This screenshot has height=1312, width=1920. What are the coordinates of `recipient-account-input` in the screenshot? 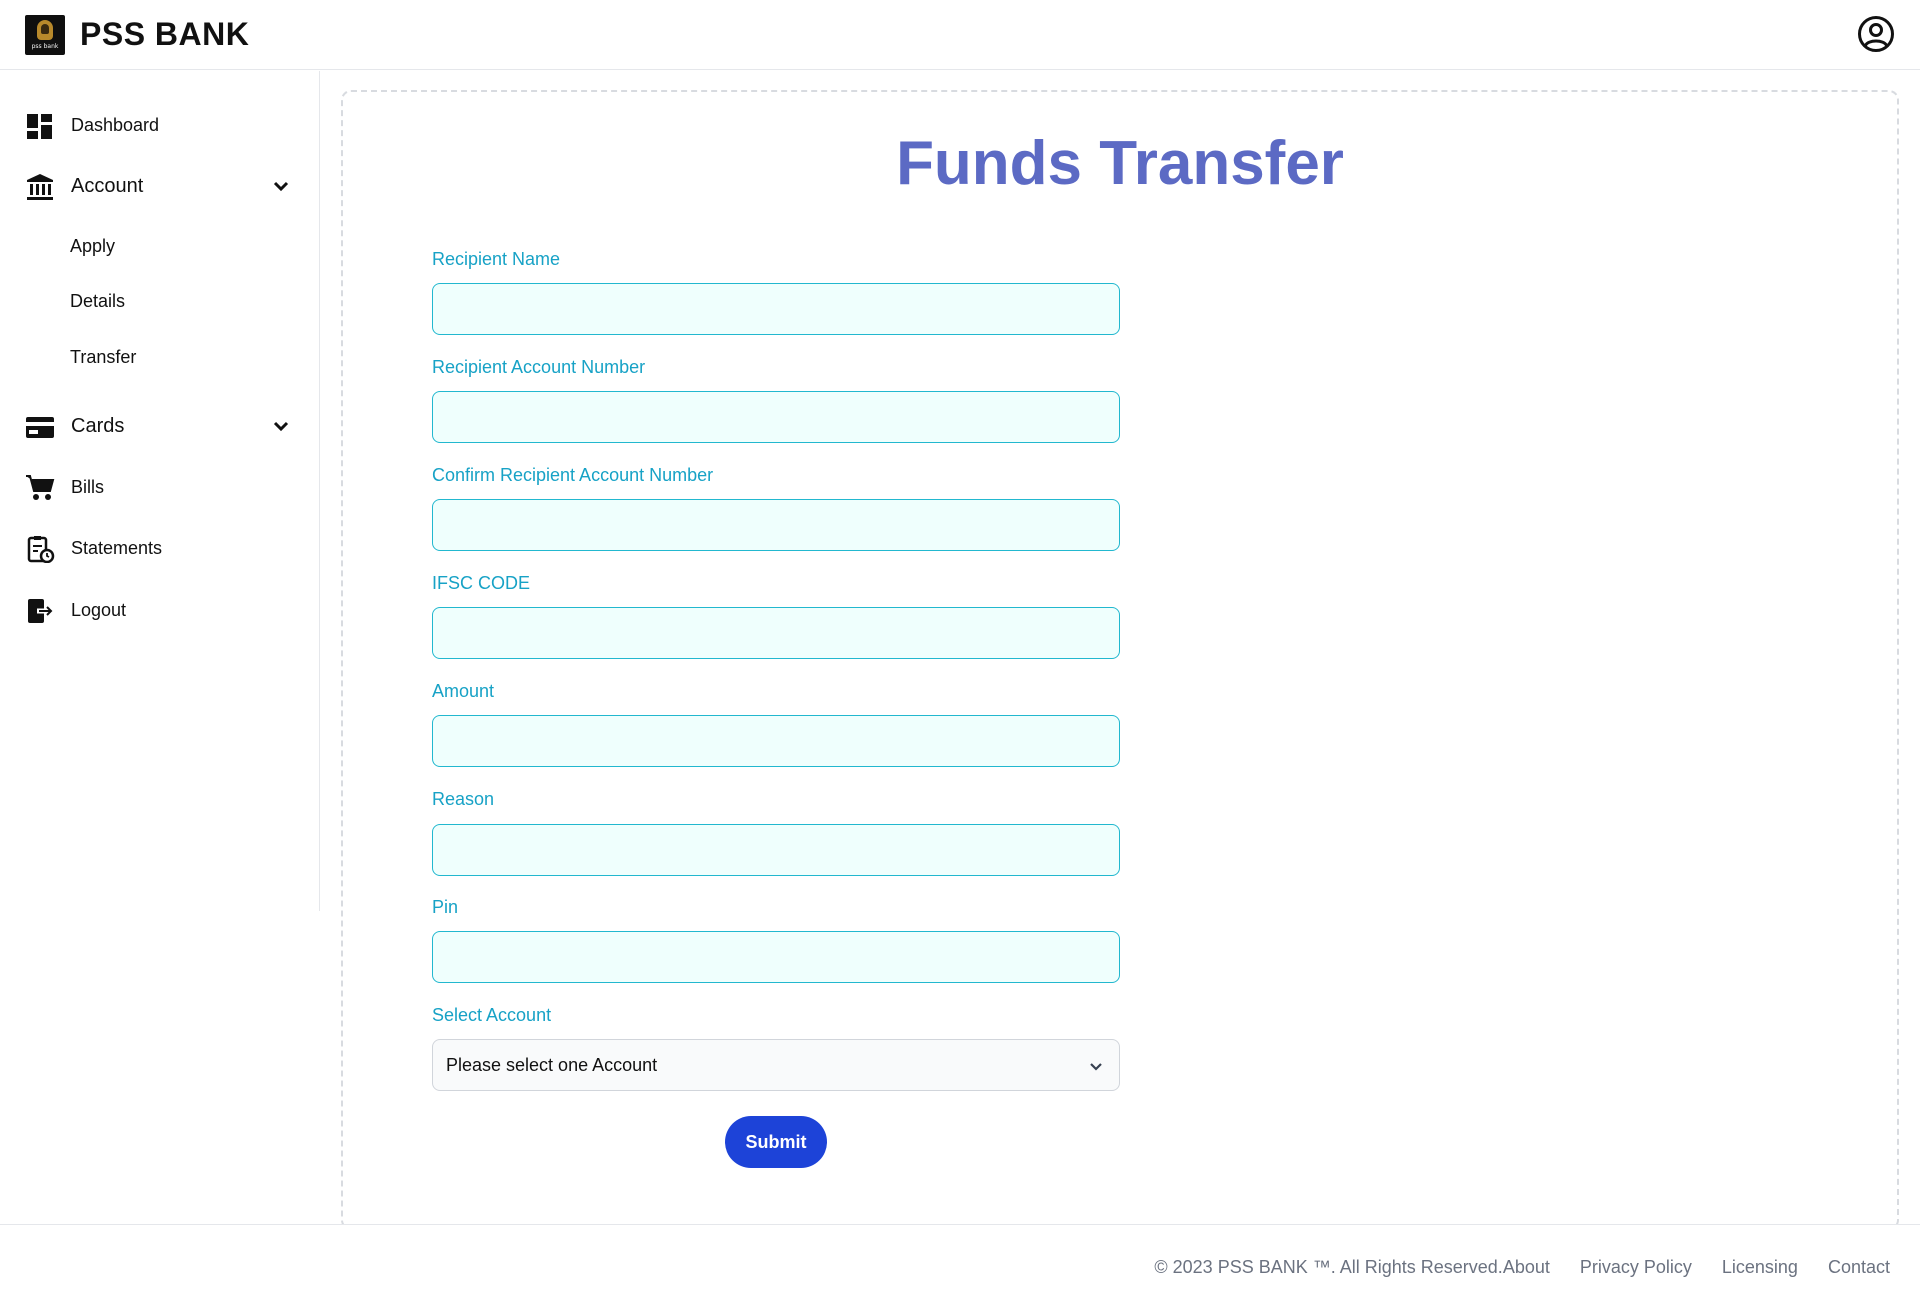 It's located at (776, 417).